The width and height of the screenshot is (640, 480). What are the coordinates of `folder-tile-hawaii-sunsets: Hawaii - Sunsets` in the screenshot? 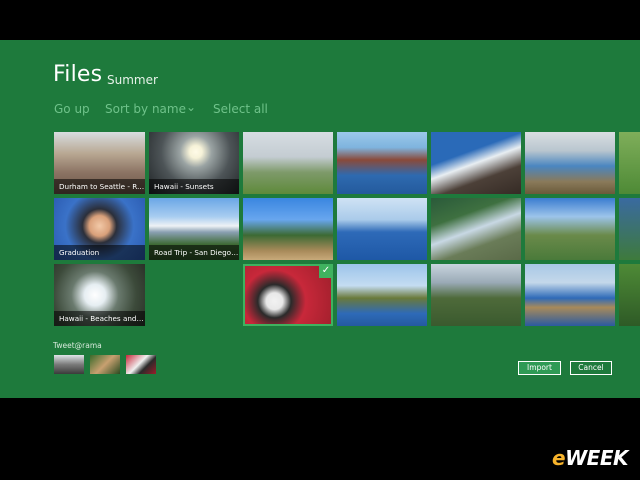 It's located at (194, 163).